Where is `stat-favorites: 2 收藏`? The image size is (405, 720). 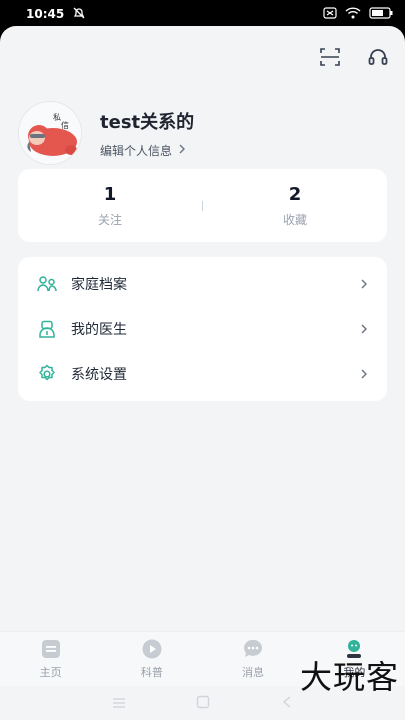
stat-favorites: 2 收藏 is located at coordinates (295, 206).